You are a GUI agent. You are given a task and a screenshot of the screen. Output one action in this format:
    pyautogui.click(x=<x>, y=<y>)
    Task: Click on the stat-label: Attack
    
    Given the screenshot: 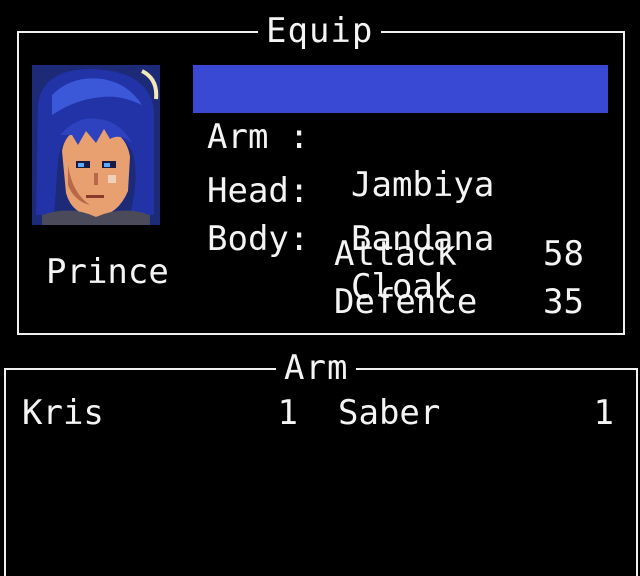 What is the action you would take?
    pyautogui.click(x=395, y=254)
    